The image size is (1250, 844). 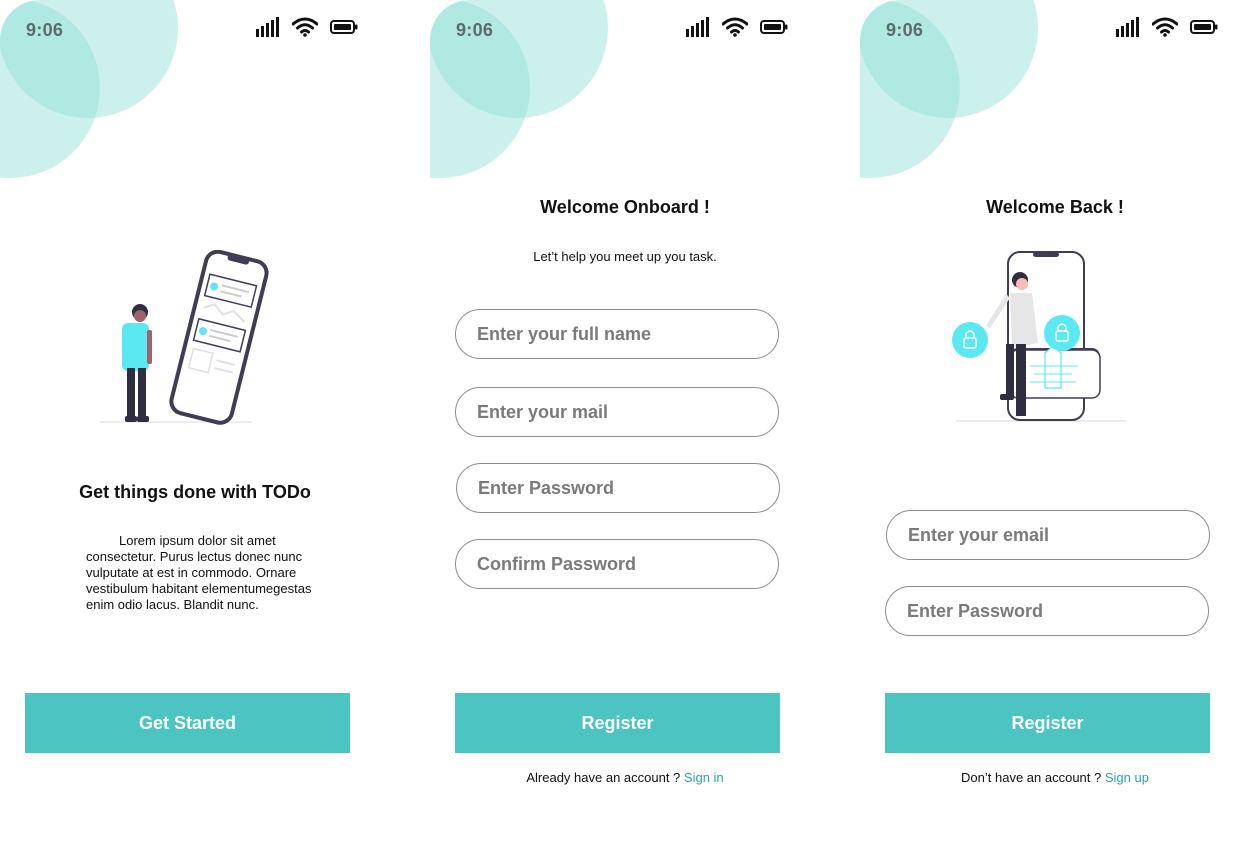 I want to click on sign-in-prompt-text: Already have an account ?, so click(x=605, y=777).